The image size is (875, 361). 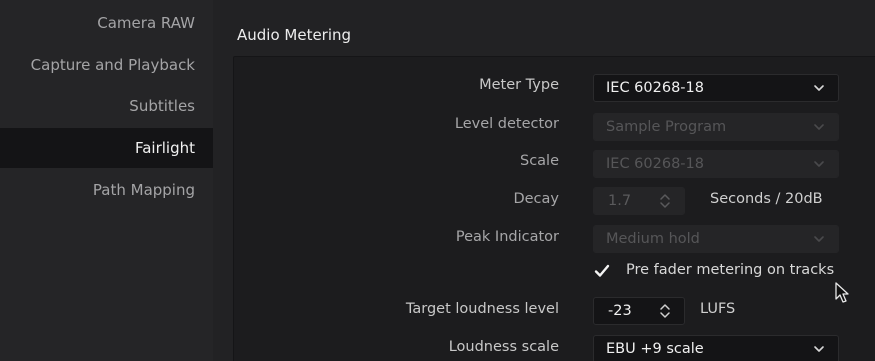 What do you see at coordinates (106, 106) in the screenshot?
I see `sidebar-item-subtitles: Subtitles` at bounding box center [106, 106].